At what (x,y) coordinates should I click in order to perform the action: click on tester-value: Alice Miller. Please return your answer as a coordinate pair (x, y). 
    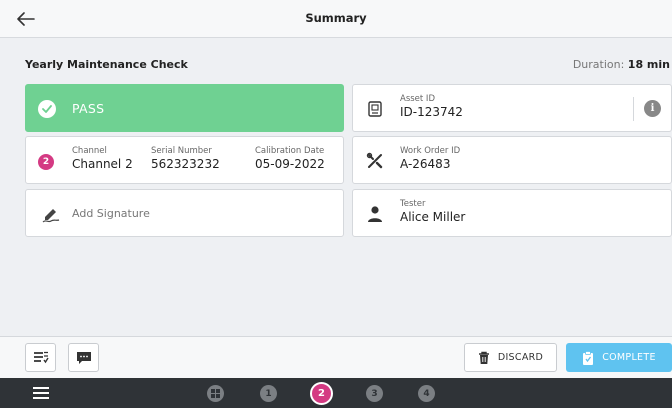
    Looking at the image, I should click on (433, 217).